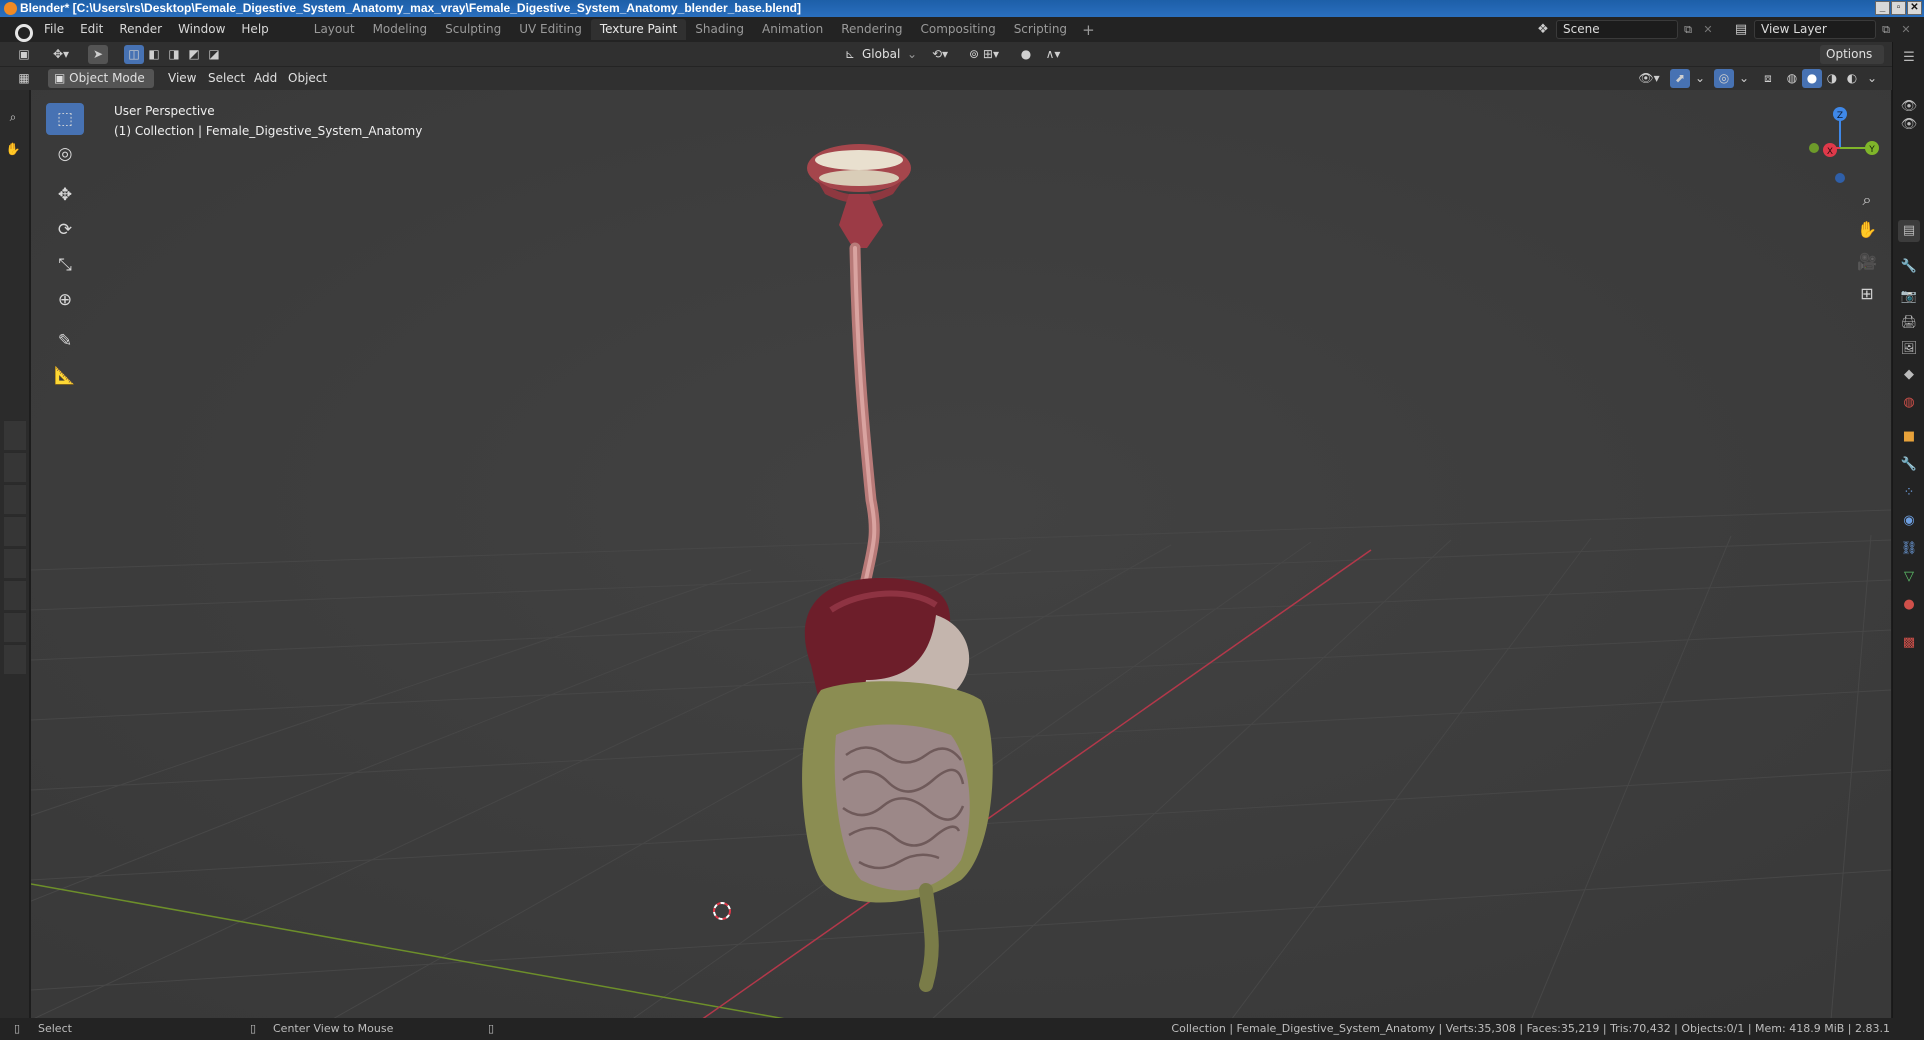 The height and width of the screenshot is (1040, 1924). Describe the element at coordinates (1909, 437) in the screenshot. I see `object-icon: ■` at that location.